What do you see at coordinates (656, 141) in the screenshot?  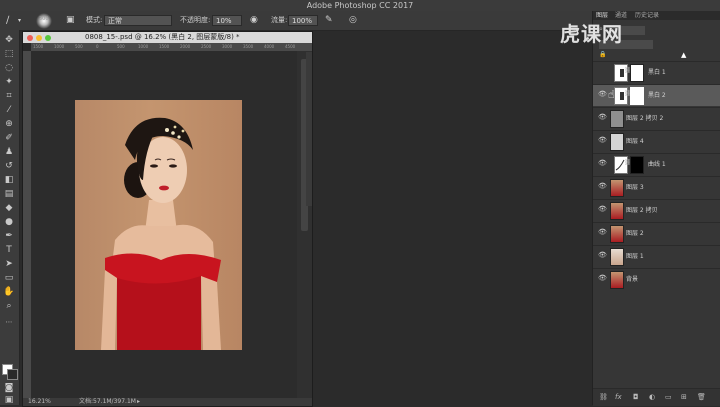 I see `layer-row: 👁 图层 4` at bounding box center [656, 141].